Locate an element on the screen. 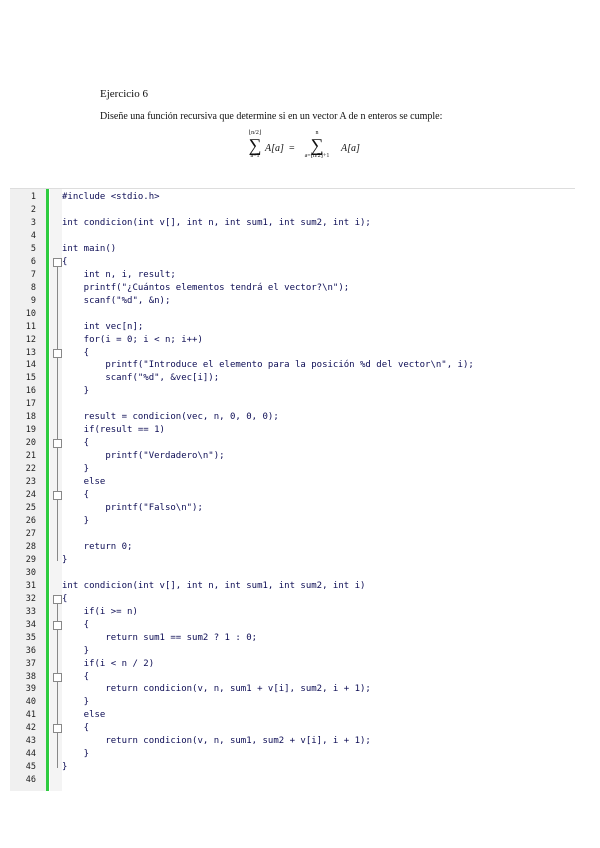 Image resolution: width=600 pixels, height=848 pixels. line-number: 4 is located at coordinates (33, 235).